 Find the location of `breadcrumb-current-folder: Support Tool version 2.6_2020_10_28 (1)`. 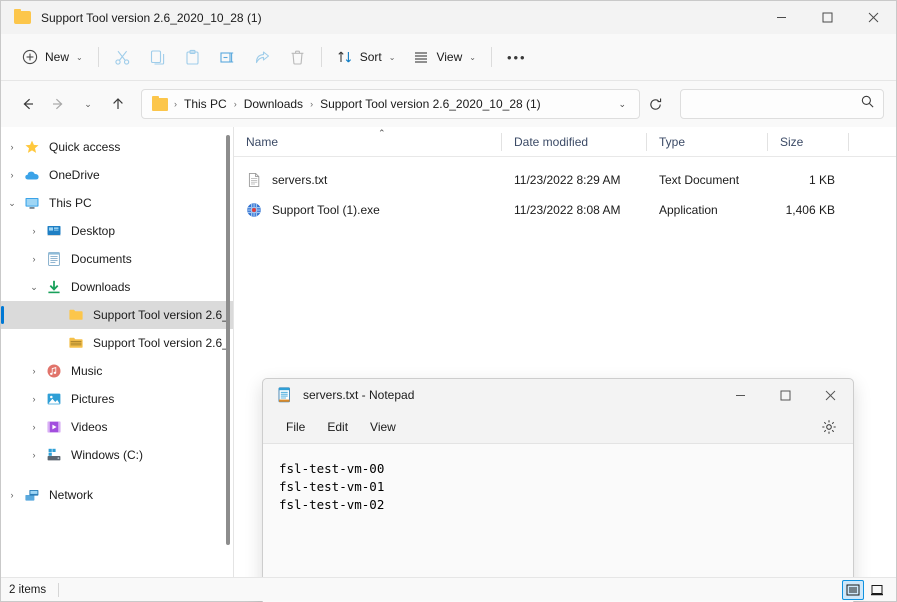

breadcrumb-current-folder: Support Tool version 2.6_2020_10_28 (1) is located at coordinates (430, 104).